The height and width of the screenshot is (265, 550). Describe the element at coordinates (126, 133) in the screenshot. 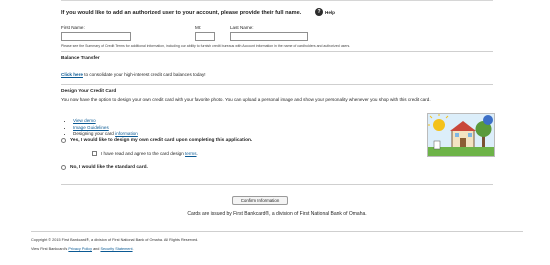

I see `card-information-link: information` at that location.